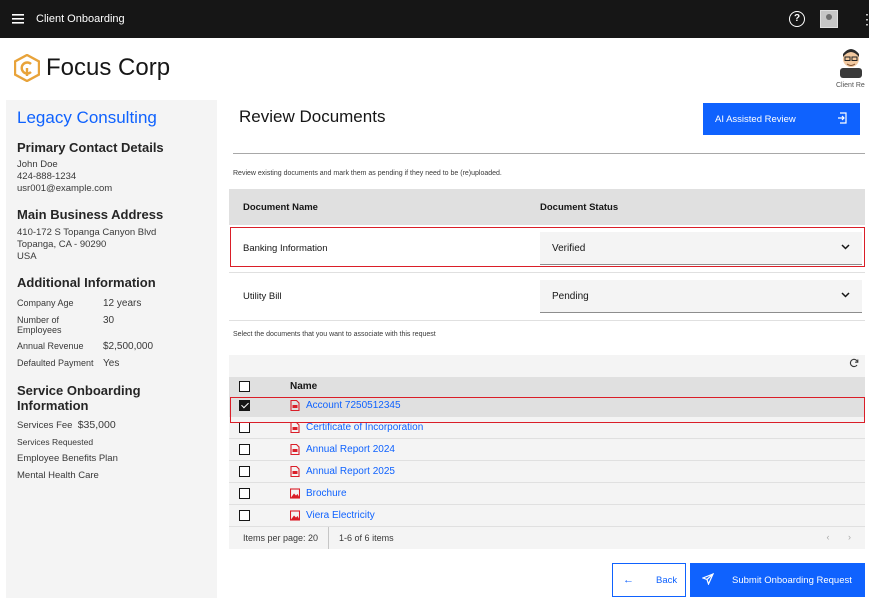 The height and width of the screenshot is (598, 869). I want to click on info-value: 12 years, so click(122, 303).